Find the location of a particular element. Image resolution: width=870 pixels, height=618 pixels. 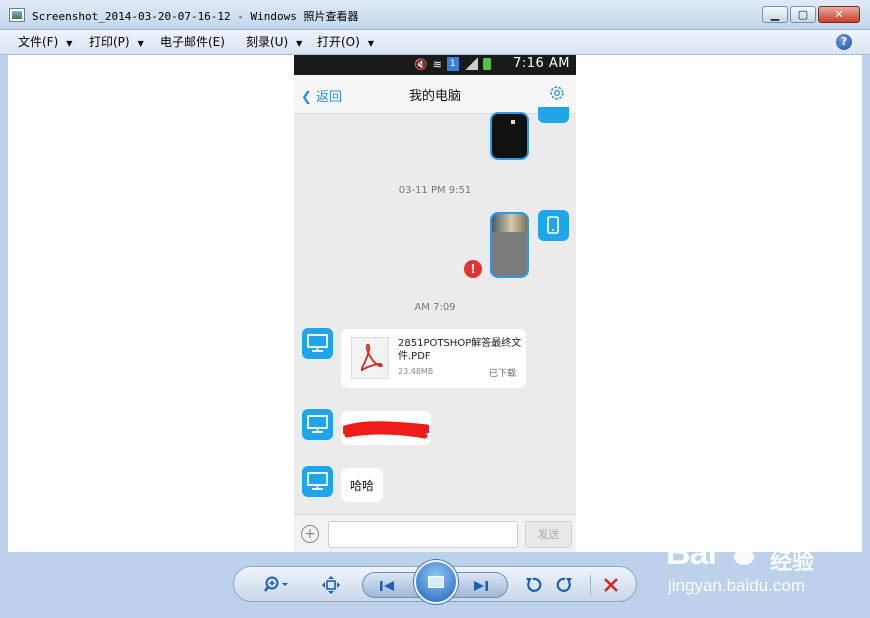

menu-print: 打印(P) ▼ is located at coordinates (116, 42).